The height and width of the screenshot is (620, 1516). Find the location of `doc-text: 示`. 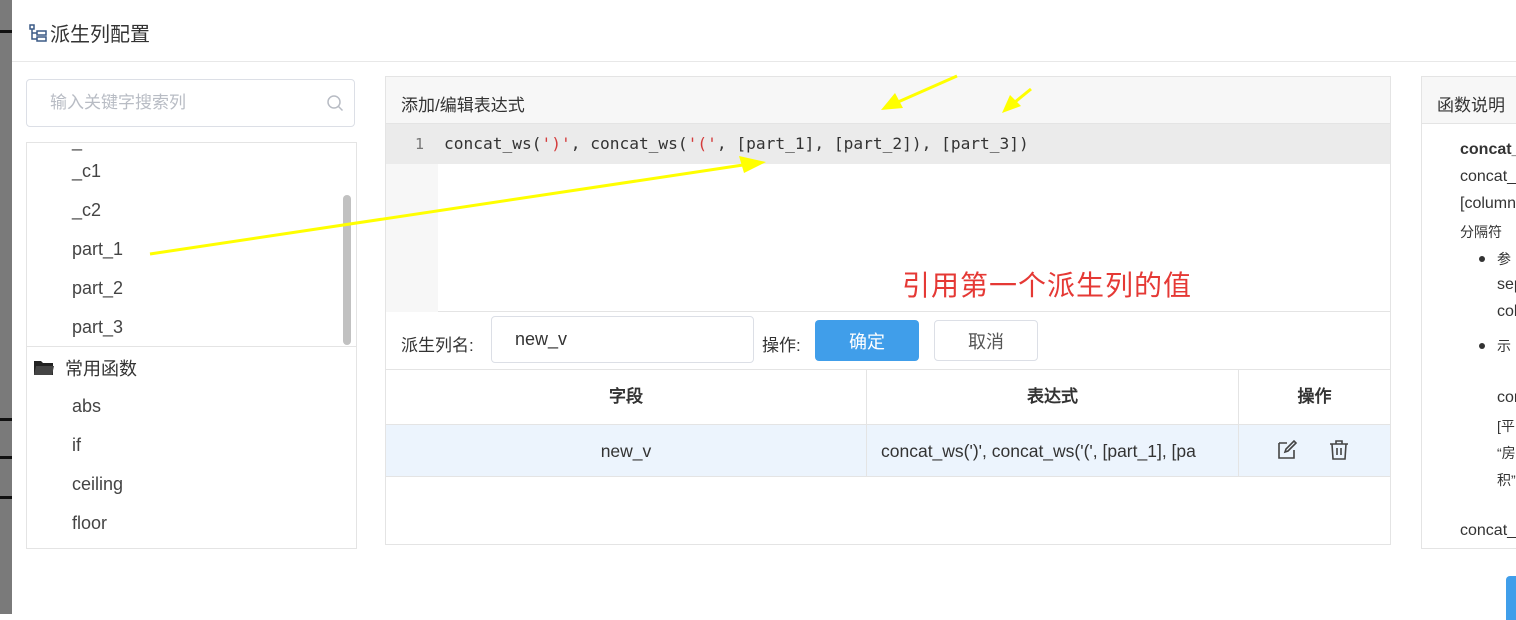

doc-text: 示 is located at coordinates (1504, 346).